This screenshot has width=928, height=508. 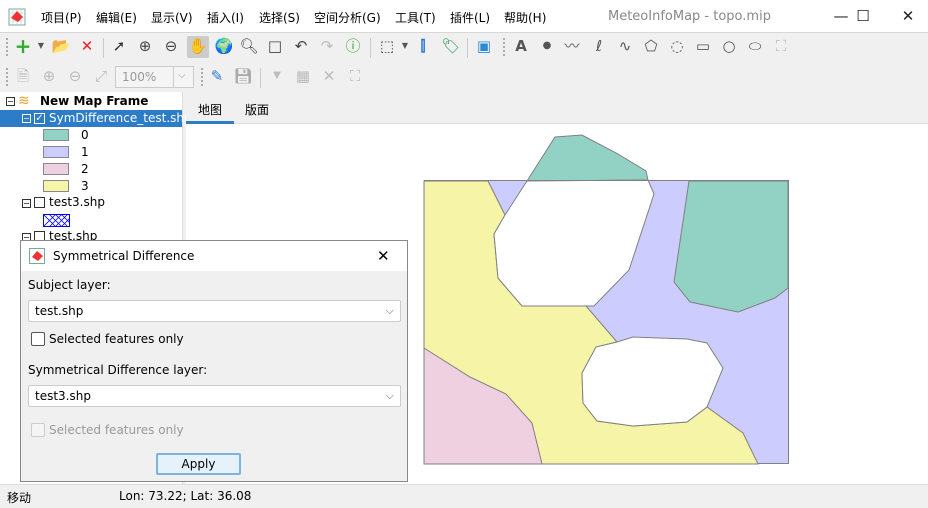 I want to click on add-feature-icon: ▦, so click(x=303, y=77).